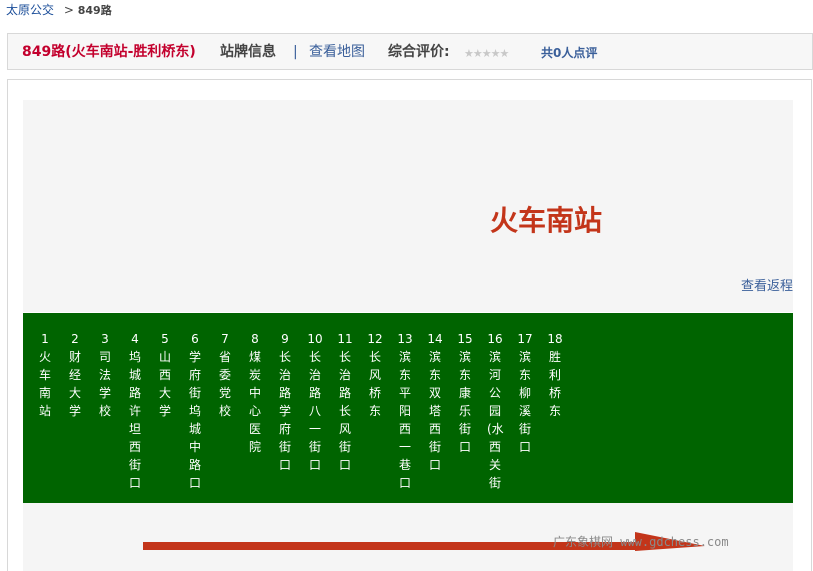 This screenshot has width=813, height=571. I want to click on stop-item: 13 滨东平阳西一巷口, so click(405, 411).